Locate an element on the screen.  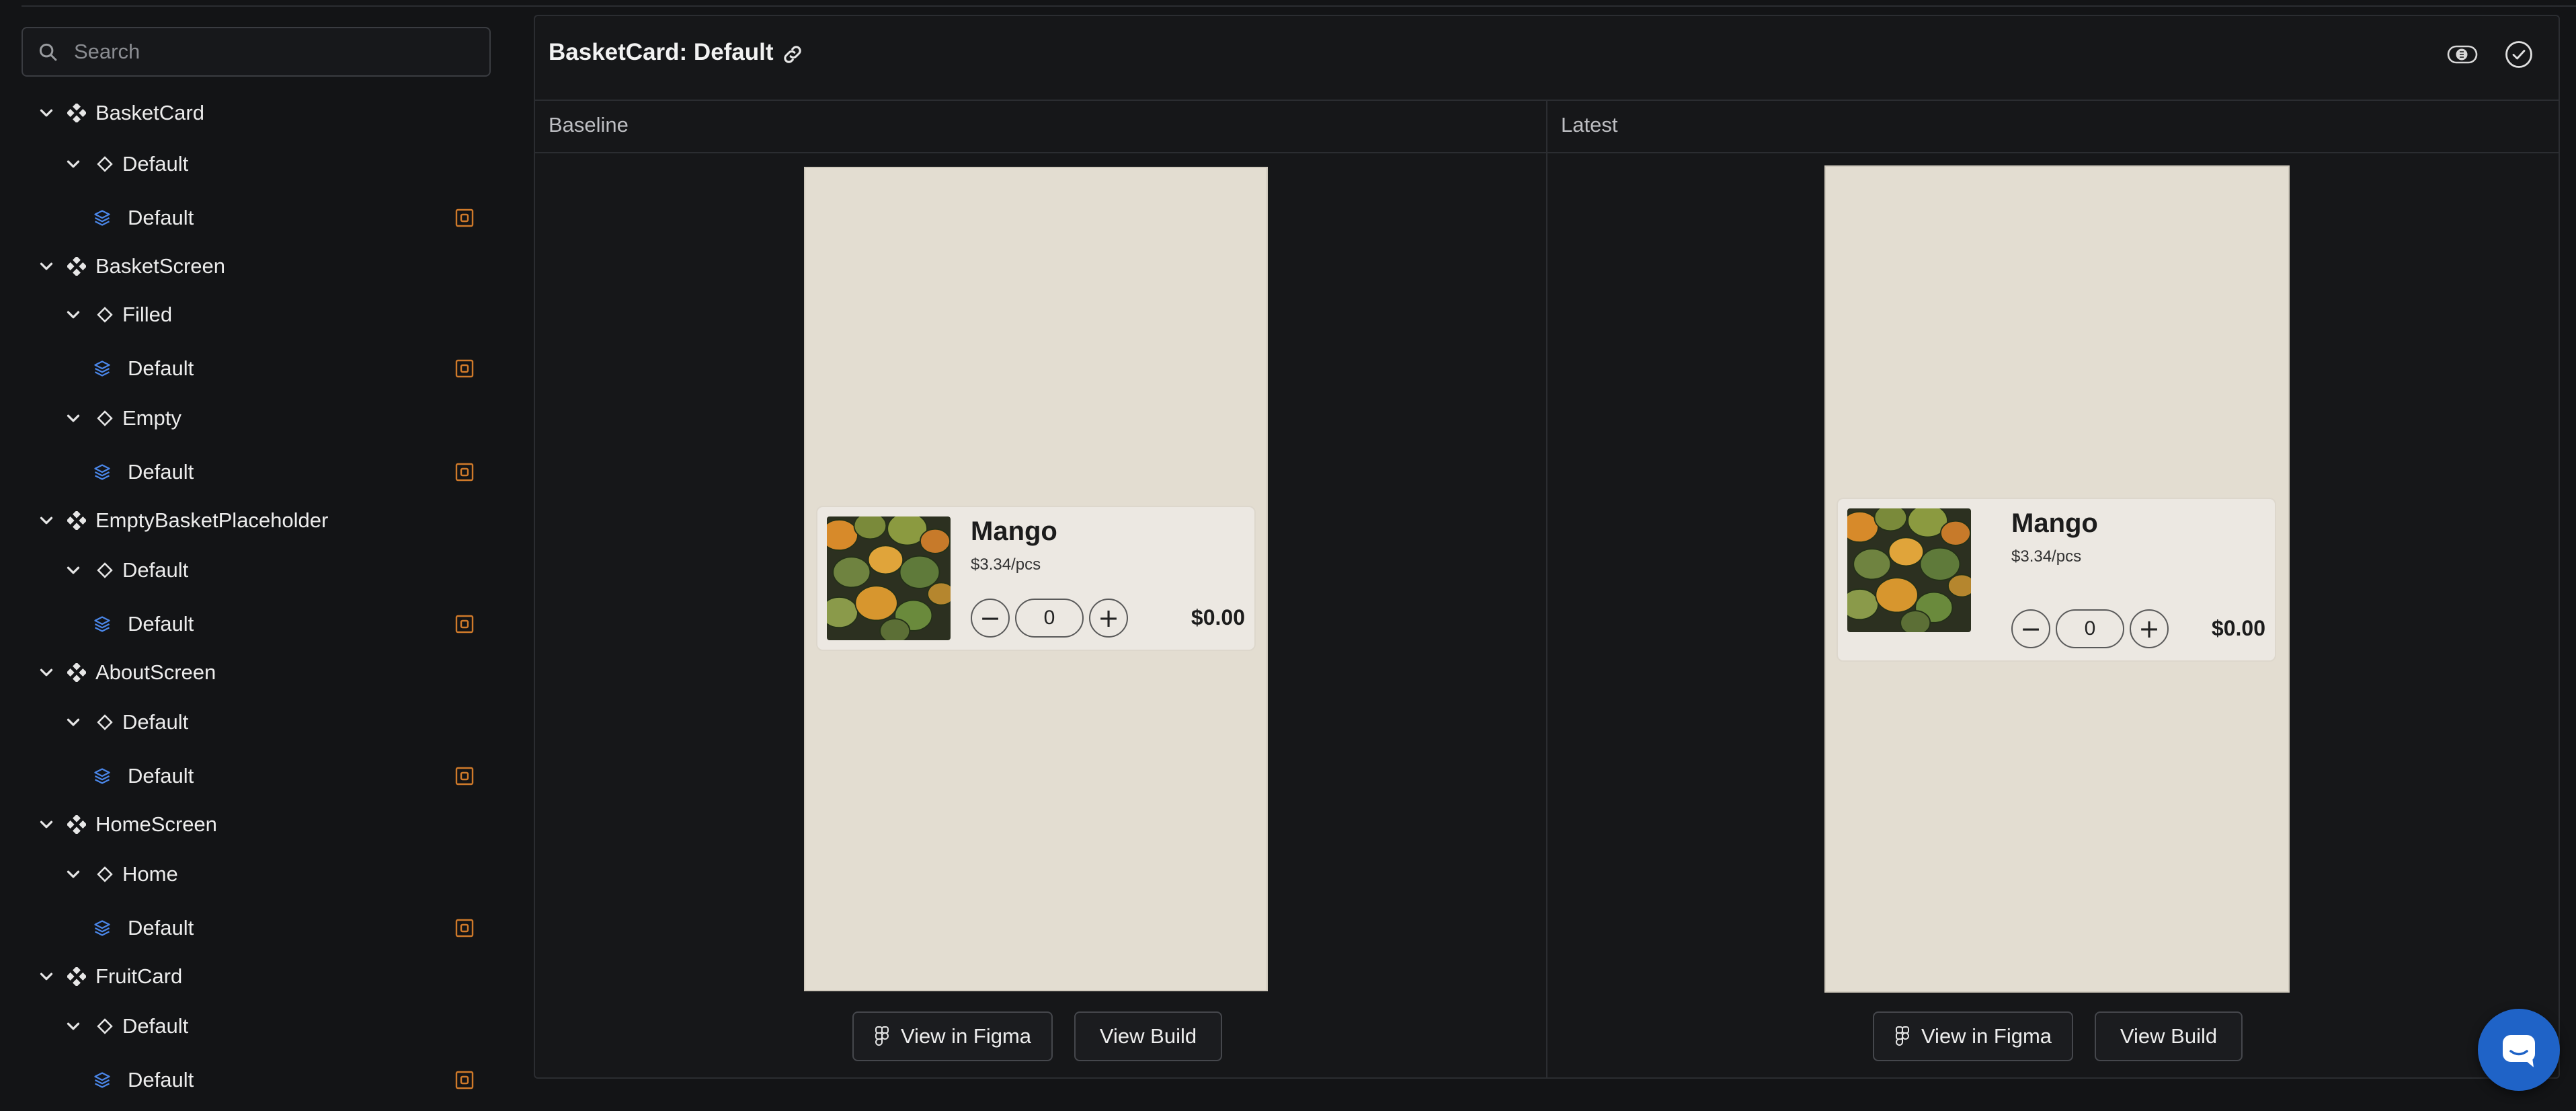
tree-item-level-0: BasketCard is located at coordinates (255, 113).